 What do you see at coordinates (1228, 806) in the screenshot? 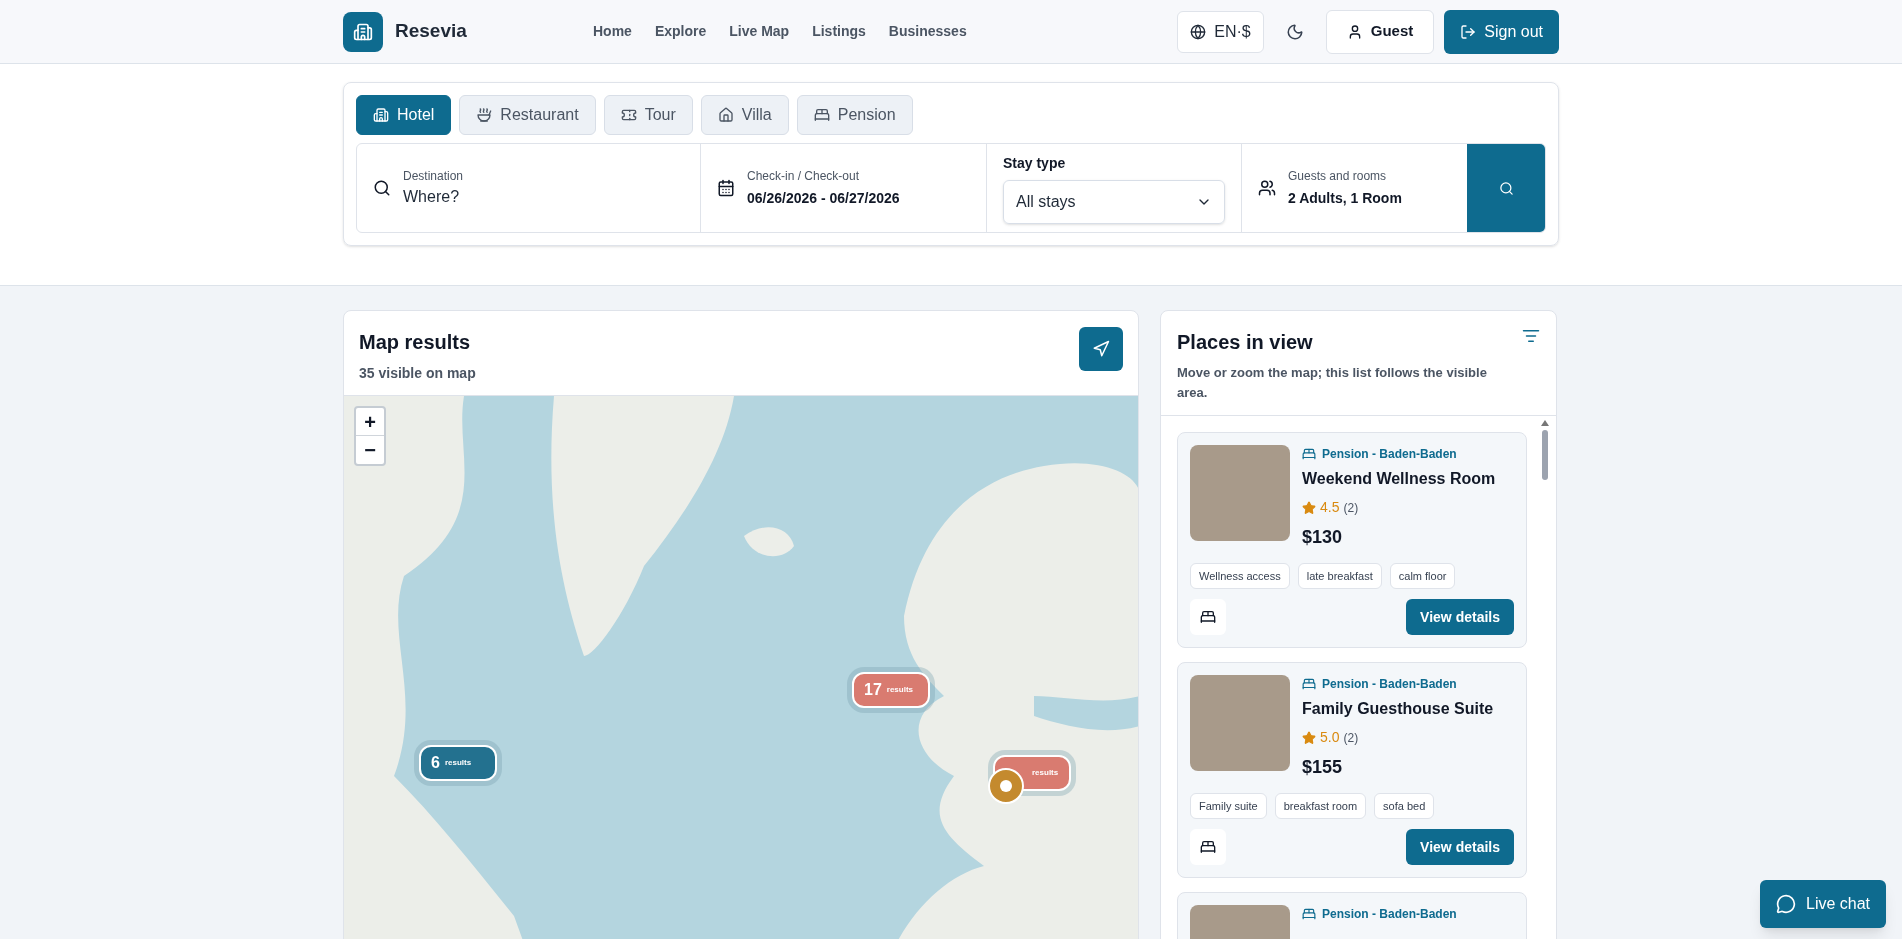
I see `amenity-tag: Family suite` at bounding box center [1228, 806].